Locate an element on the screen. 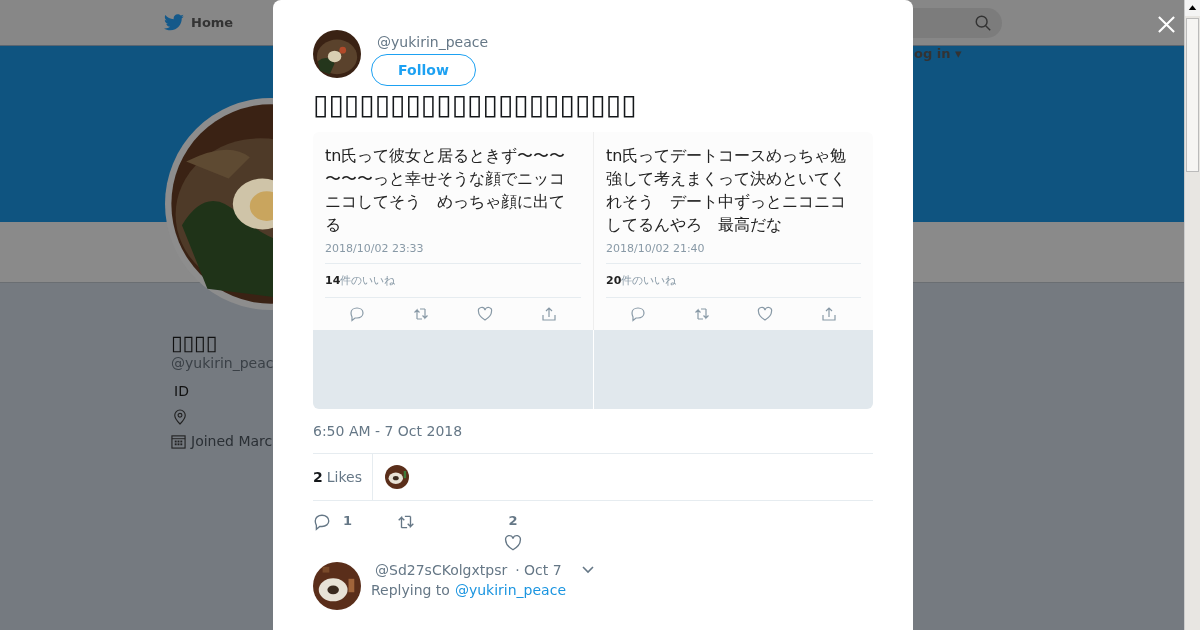  caret-icon is located at coordinates (587, 570).